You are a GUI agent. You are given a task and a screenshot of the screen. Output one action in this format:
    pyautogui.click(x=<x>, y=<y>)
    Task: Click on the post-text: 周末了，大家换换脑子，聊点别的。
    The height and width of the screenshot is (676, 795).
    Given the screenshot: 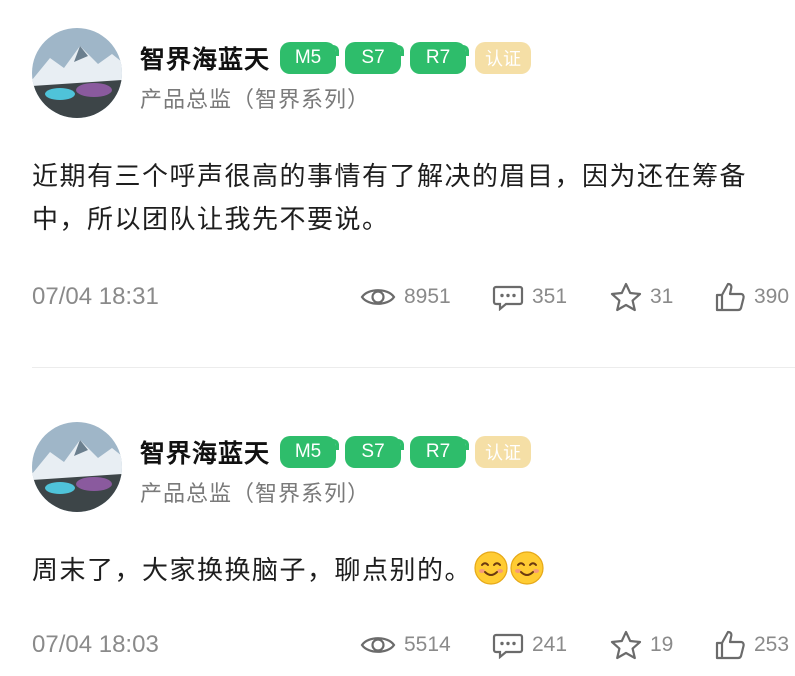 What is the action you would take?
    pyautogui.click(x=252, y=571)
    